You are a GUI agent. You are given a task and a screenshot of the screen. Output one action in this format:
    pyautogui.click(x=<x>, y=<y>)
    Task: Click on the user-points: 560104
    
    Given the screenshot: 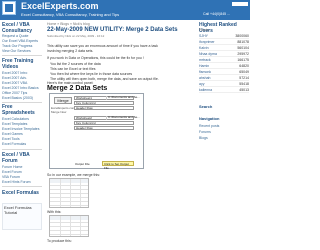 What is the action you would take?
    pyautogui.click(x=243, y=48)
    